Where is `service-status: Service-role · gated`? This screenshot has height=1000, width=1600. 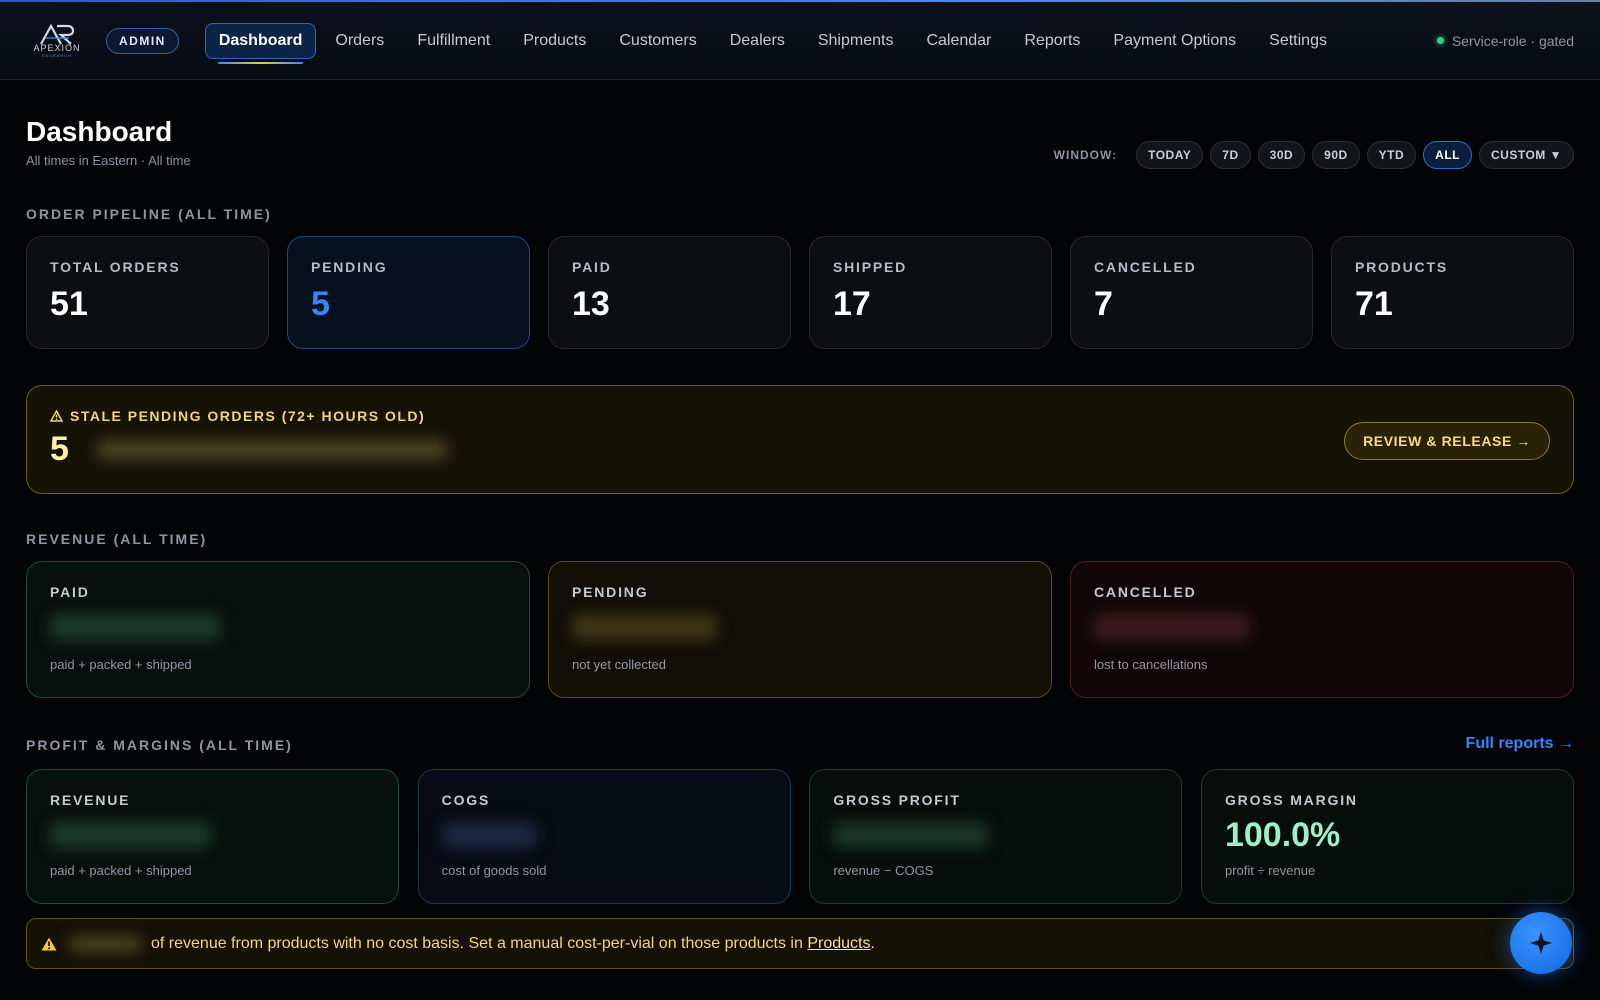 service-status: Service-role · gated is located at coordinates (1505, 40).